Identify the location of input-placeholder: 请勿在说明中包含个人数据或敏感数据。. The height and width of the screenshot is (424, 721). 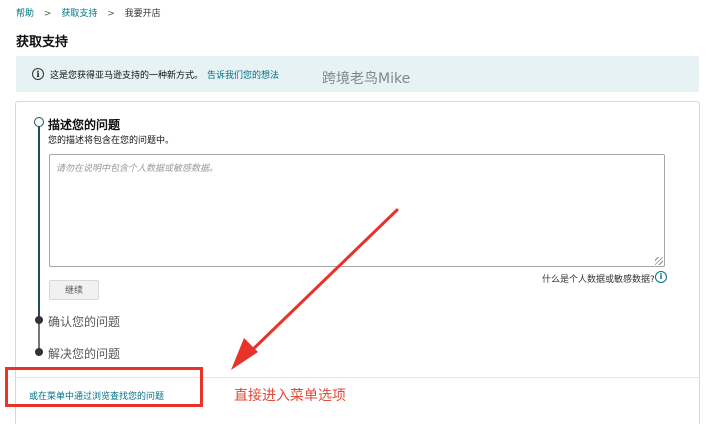
(137, 169).